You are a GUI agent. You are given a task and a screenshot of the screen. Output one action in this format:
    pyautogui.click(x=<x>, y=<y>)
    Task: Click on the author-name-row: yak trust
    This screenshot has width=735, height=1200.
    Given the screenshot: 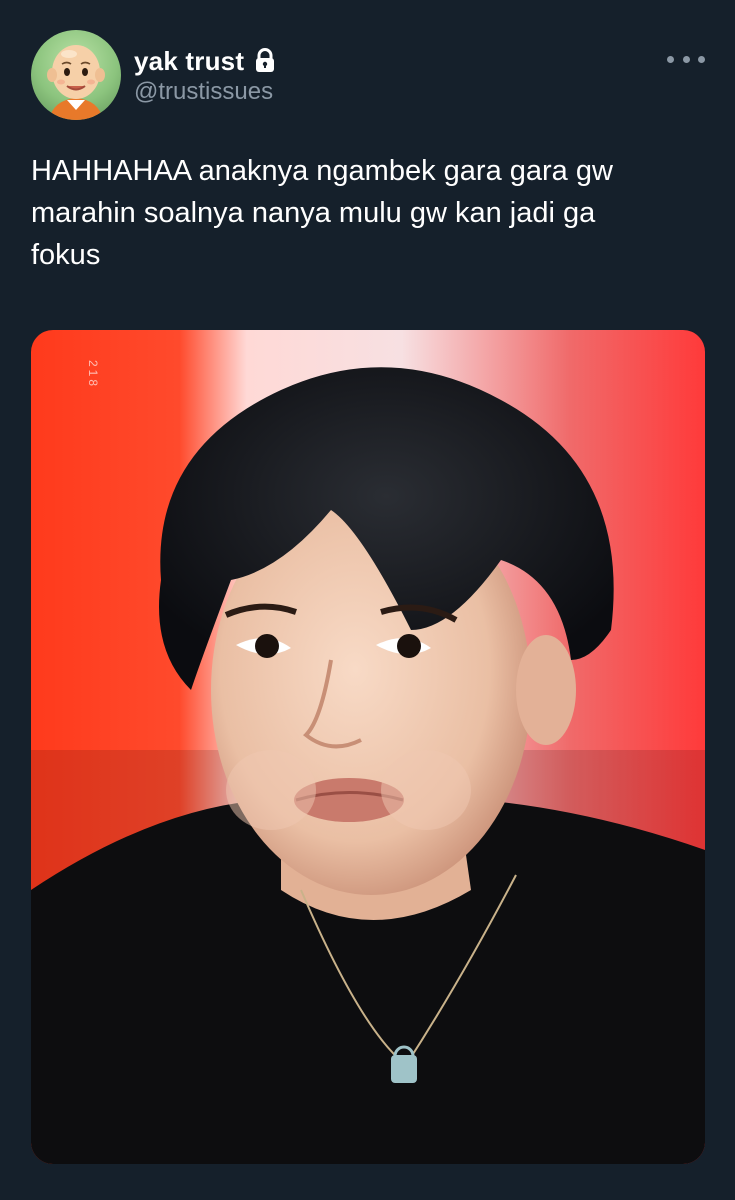 What is the action you would take?
    pyautogui.click(x=205, y=61)
    